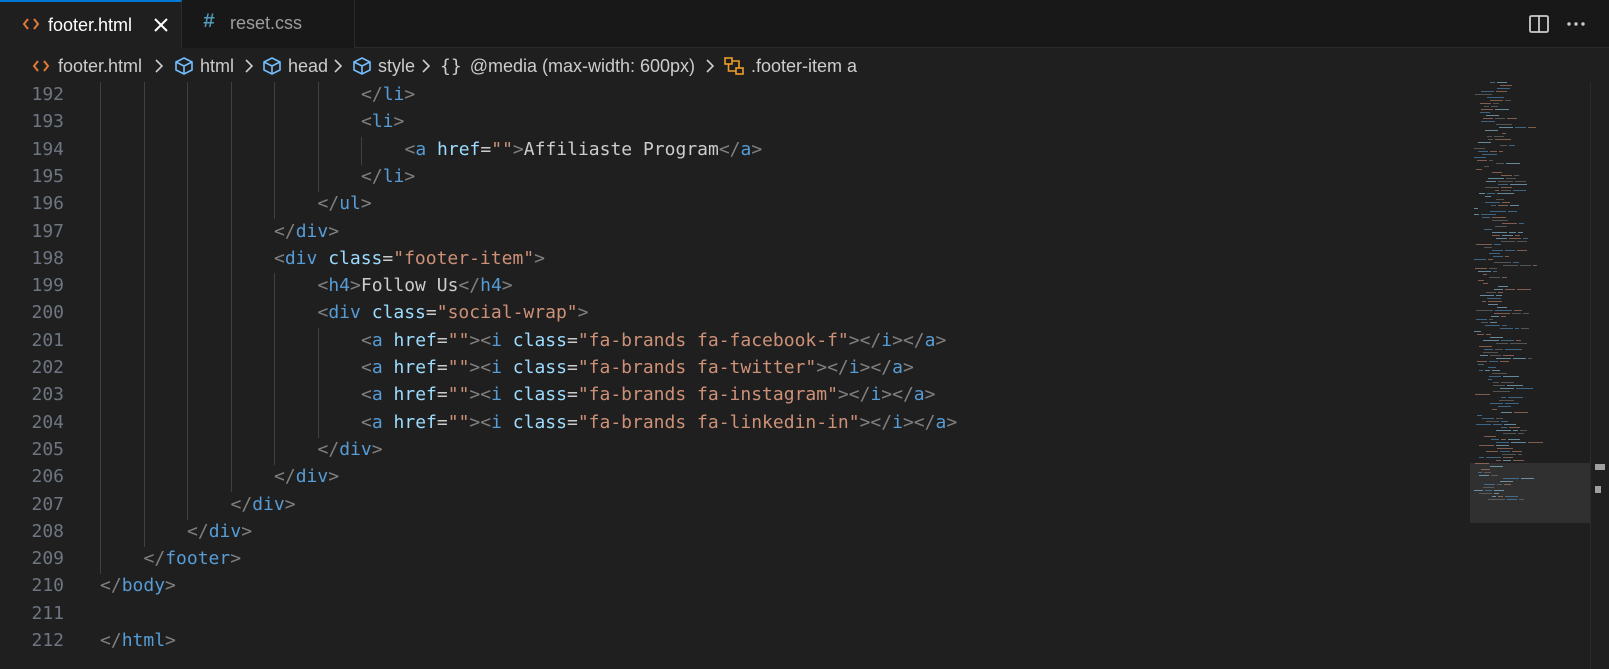 The width and height of the screenshot is (1609, 669). What do you see at coordinates (345, 203) in the screenshot?
I see `code-text: </ul>` at bounding box center [345, 203].